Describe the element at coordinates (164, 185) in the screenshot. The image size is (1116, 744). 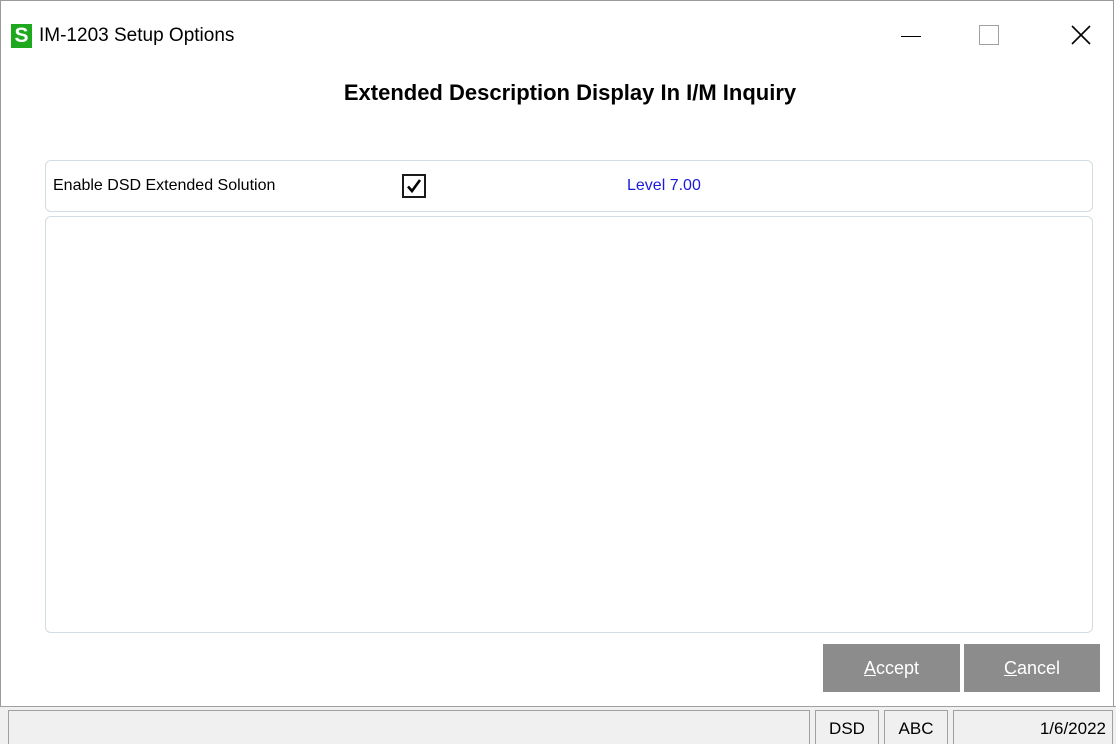
I see `enable-extended-solution-label: Enable DSD Extended Solution` at that location.